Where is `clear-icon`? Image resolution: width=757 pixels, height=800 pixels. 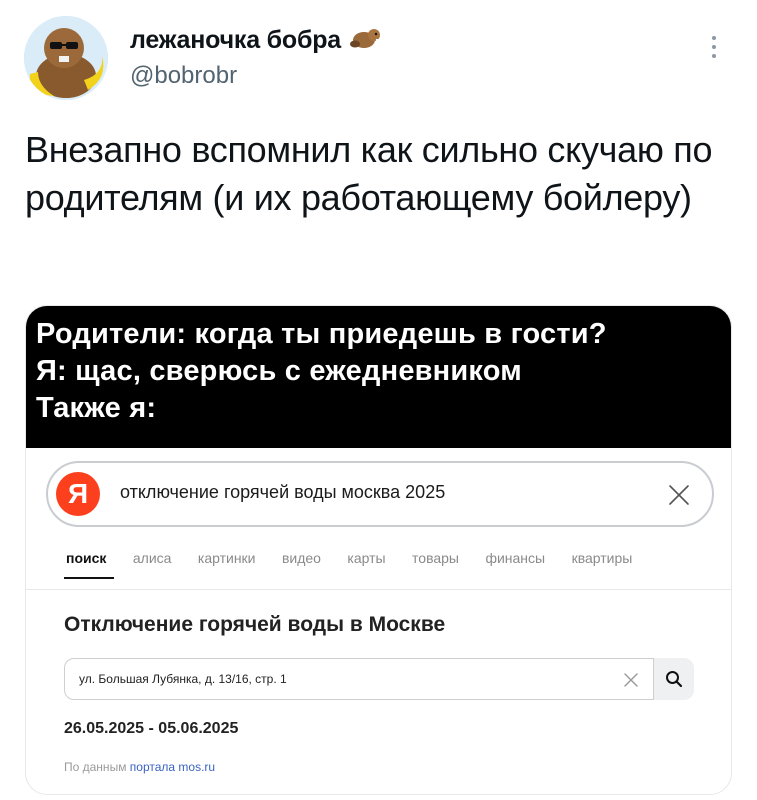
clear-icon is located at coordinates (679, 495).